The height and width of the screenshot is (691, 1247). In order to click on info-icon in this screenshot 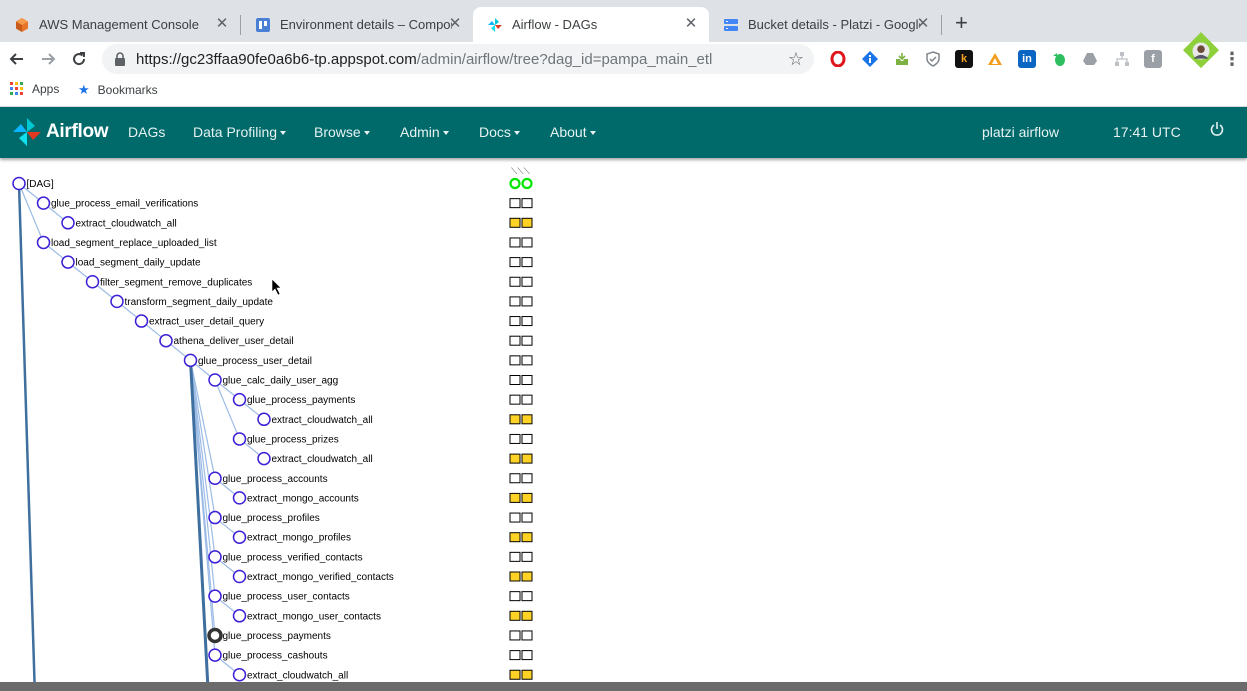, I will do `click(870, 59)`.